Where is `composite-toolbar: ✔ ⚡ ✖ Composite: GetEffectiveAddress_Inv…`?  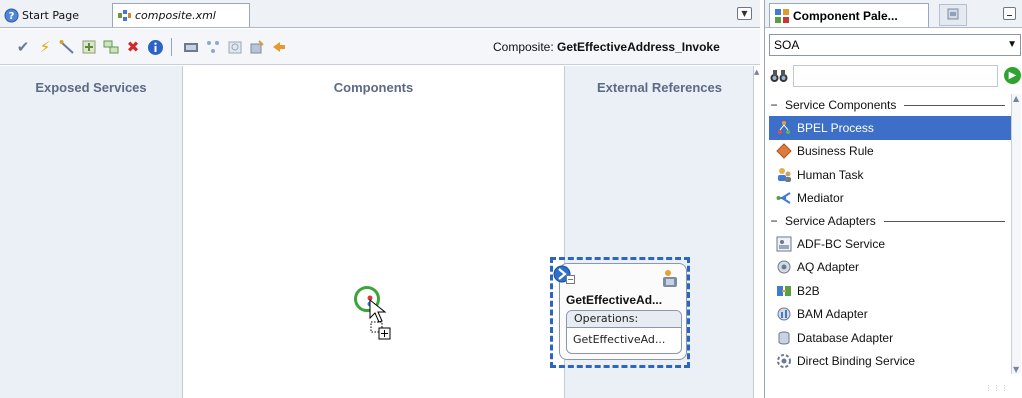 composite-toolbar: ✔ ⚡ ✖ Composite: GetEffectiveAddress_Inv… is located at coordinates (380, 47).